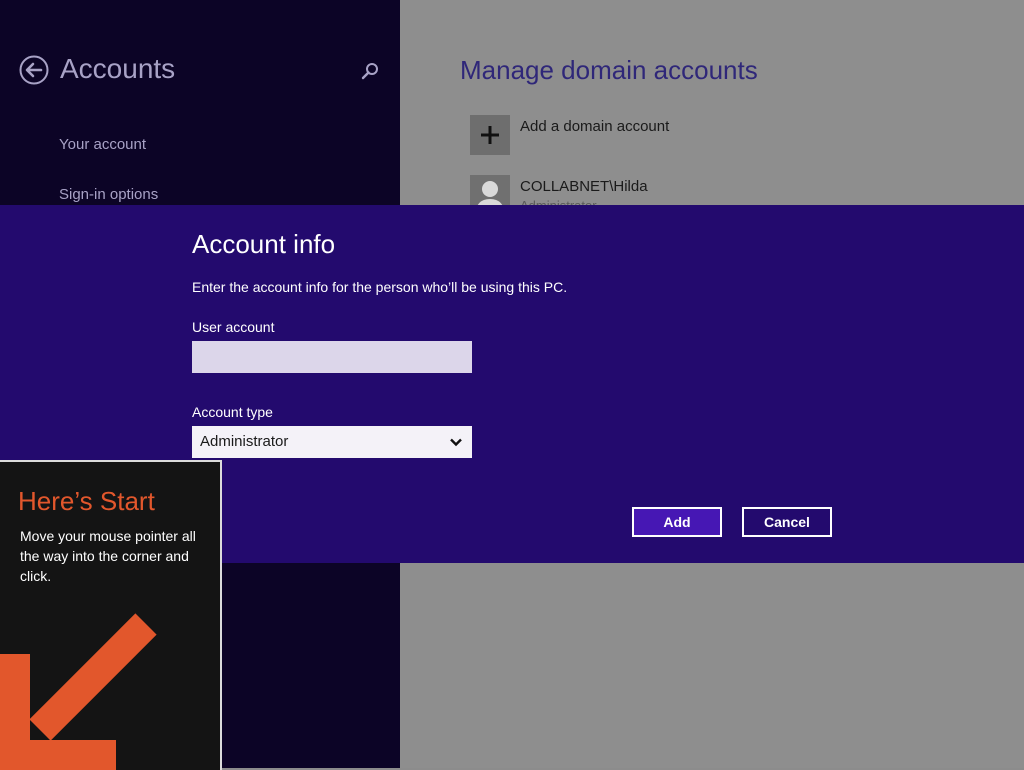 The height and width of the screenshot is (770, 1024). What do you see at coordinates (232, 412) in the screenshot?
I see `account-type-label: Account type` at bounding box center [232, 412].